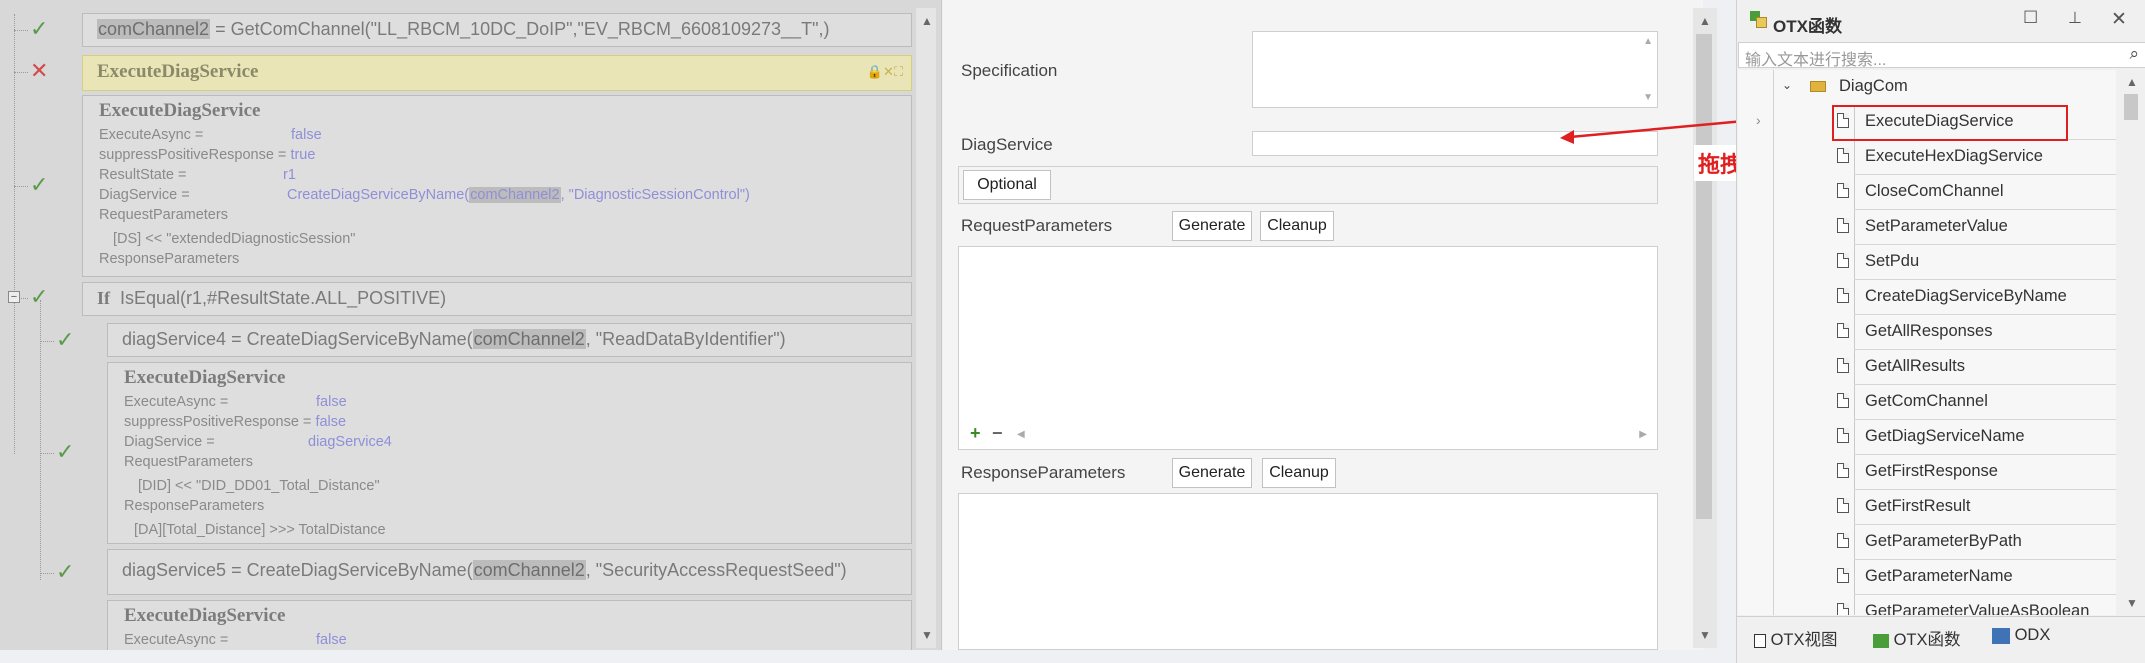 The image size is (2145, 663). What do you see at coordinates (975, 433) in the screenshot?
I see `add-icon: +` at bounding box center [975, 433].